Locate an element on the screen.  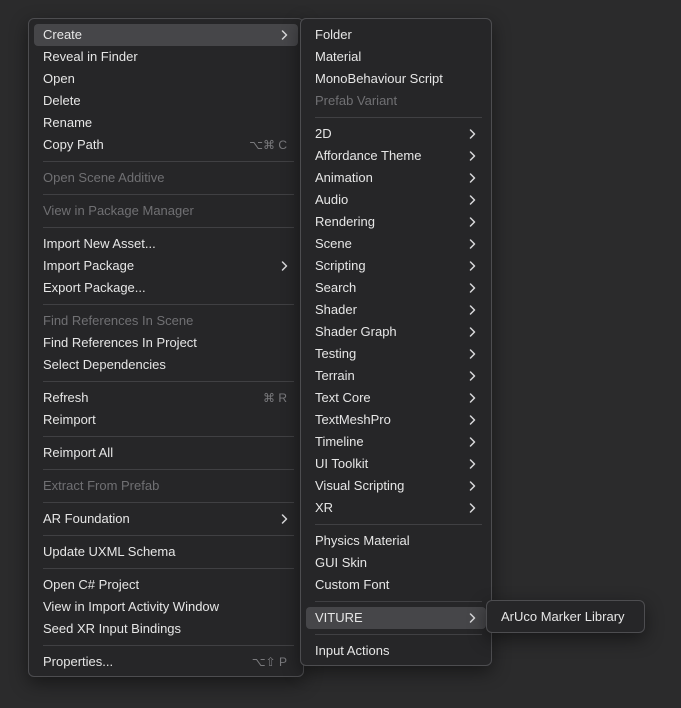
menu-item-label: Rendering is located at coordinates (345, 221).